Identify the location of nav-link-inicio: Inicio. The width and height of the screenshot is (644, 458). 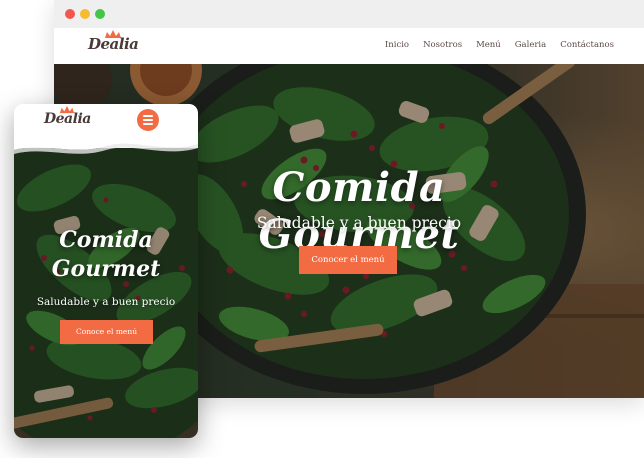
(397, 45).